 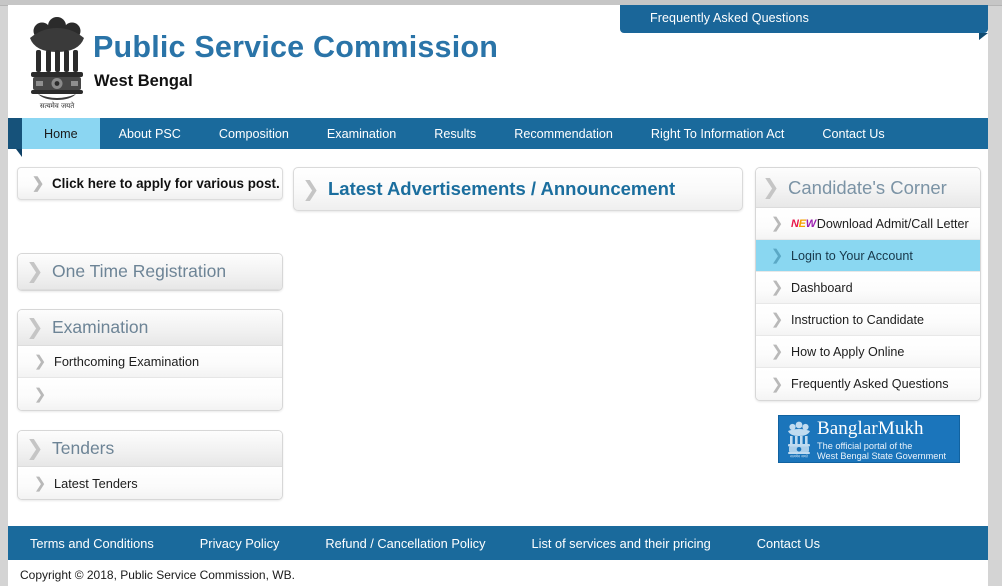 I want to click on nav-item-home: Home, so click(x=61, y=133).